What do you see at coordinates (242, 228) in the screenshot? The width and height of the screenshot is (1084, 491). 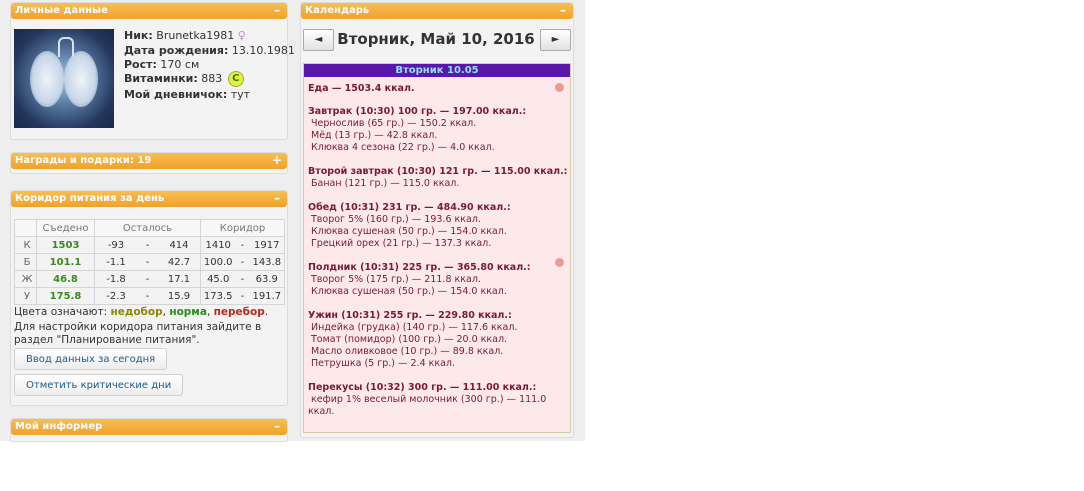 I see `col-corridor: Коридор` at bounding box center [242, 228].